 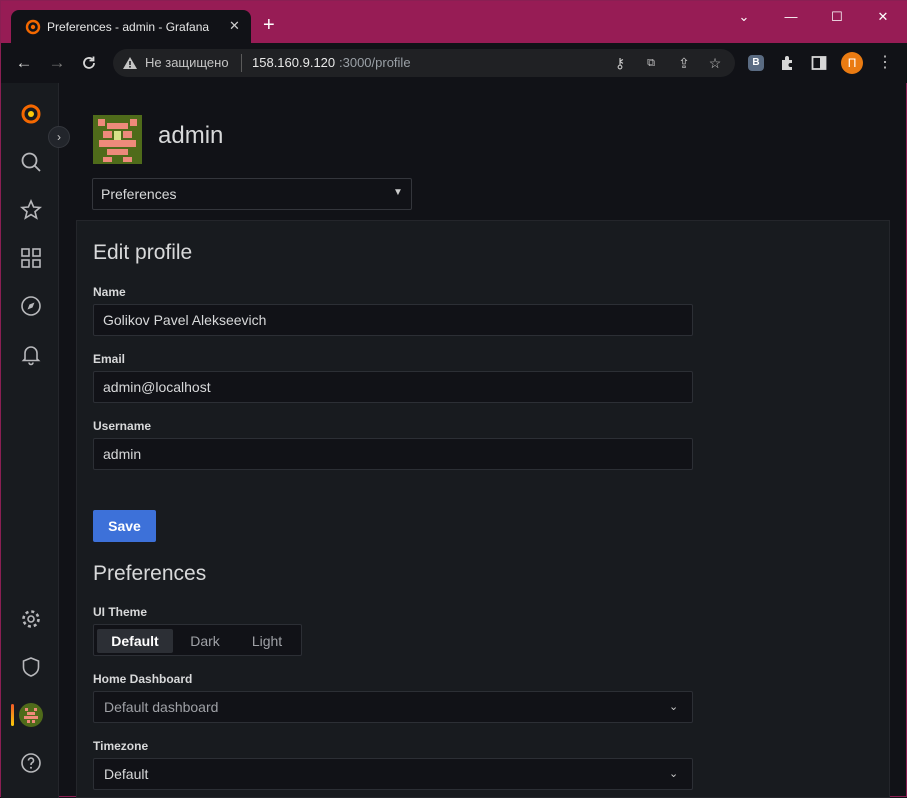 I want to click on grafana-sidebar, so click(x=30, y=440).